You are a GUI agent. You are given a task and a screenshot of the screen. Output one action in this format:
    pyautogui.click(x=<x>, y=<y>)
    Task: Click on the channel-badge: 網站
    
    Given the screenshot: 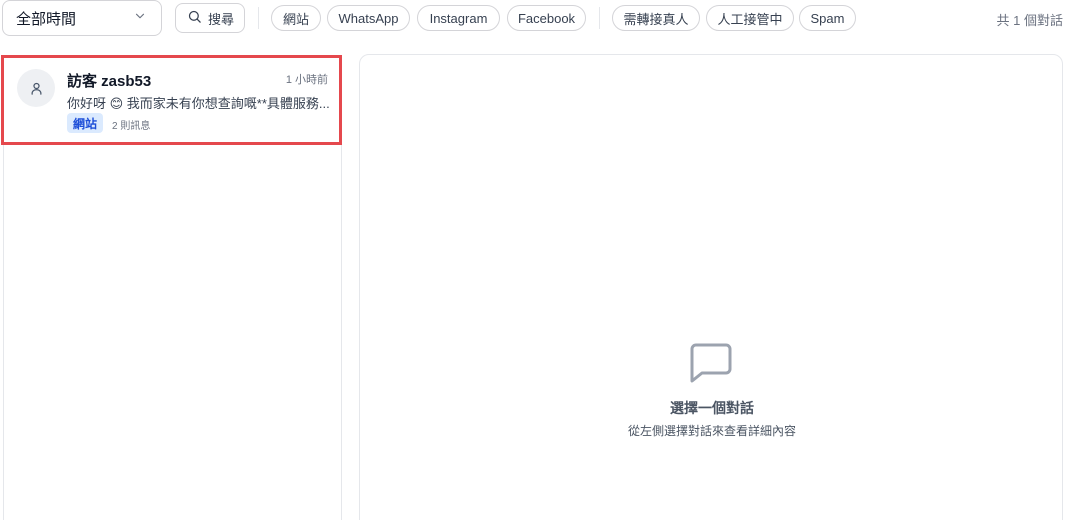 What is the action you would take?
    pyautogui.click(x=85, y=123)
    